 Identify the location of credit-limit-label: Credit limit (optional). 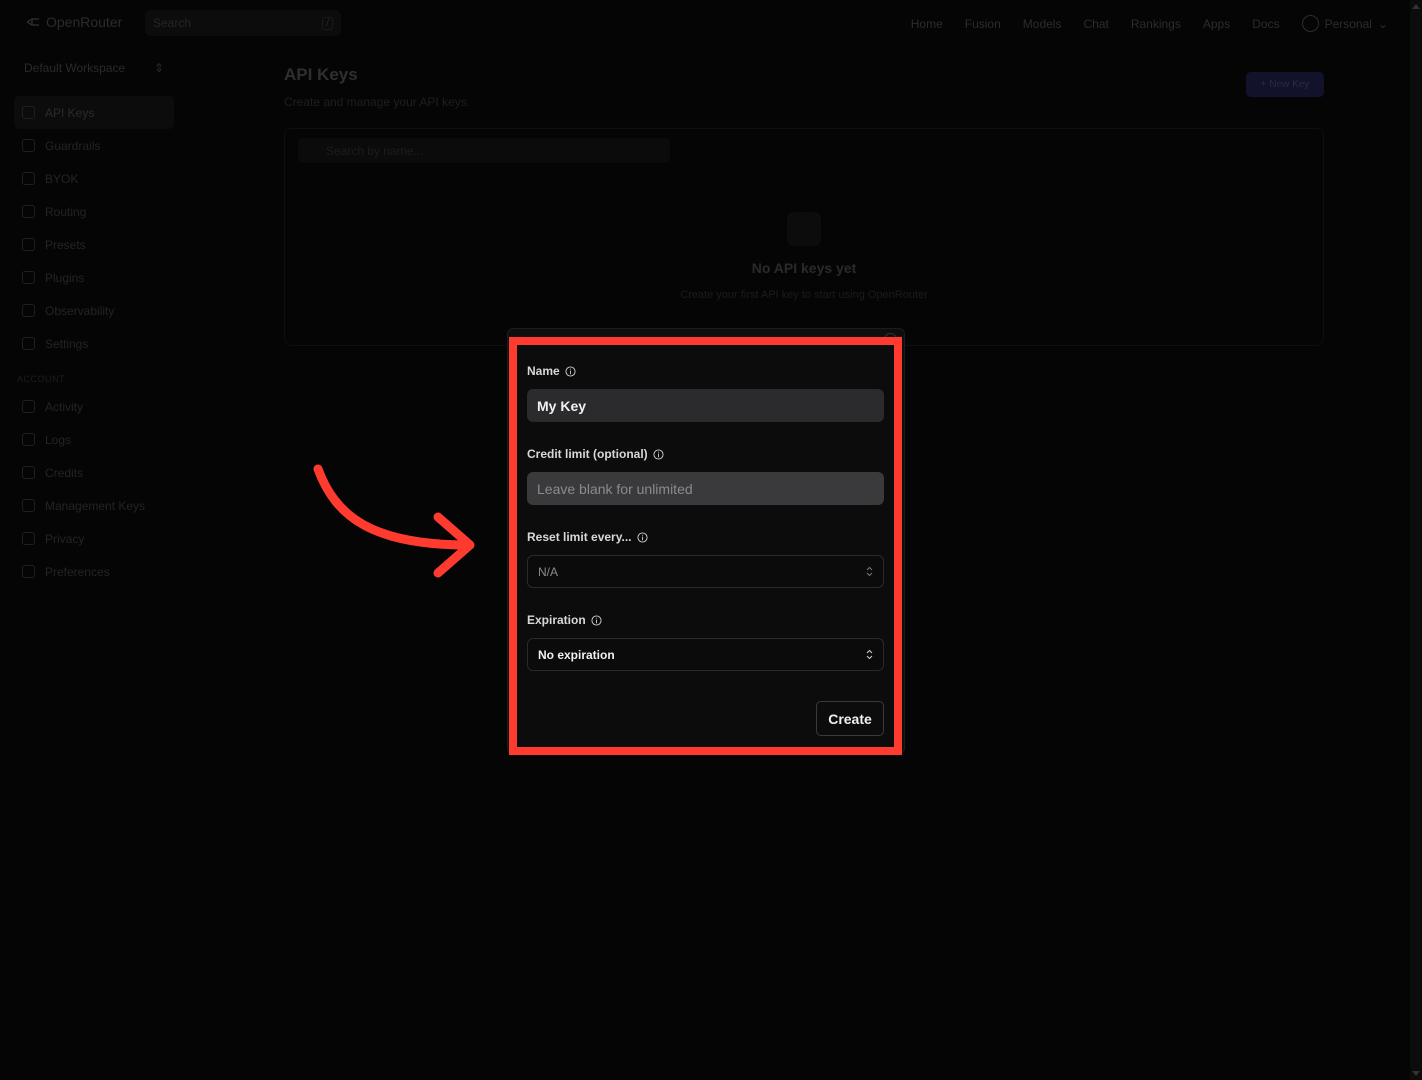
(595, 454).